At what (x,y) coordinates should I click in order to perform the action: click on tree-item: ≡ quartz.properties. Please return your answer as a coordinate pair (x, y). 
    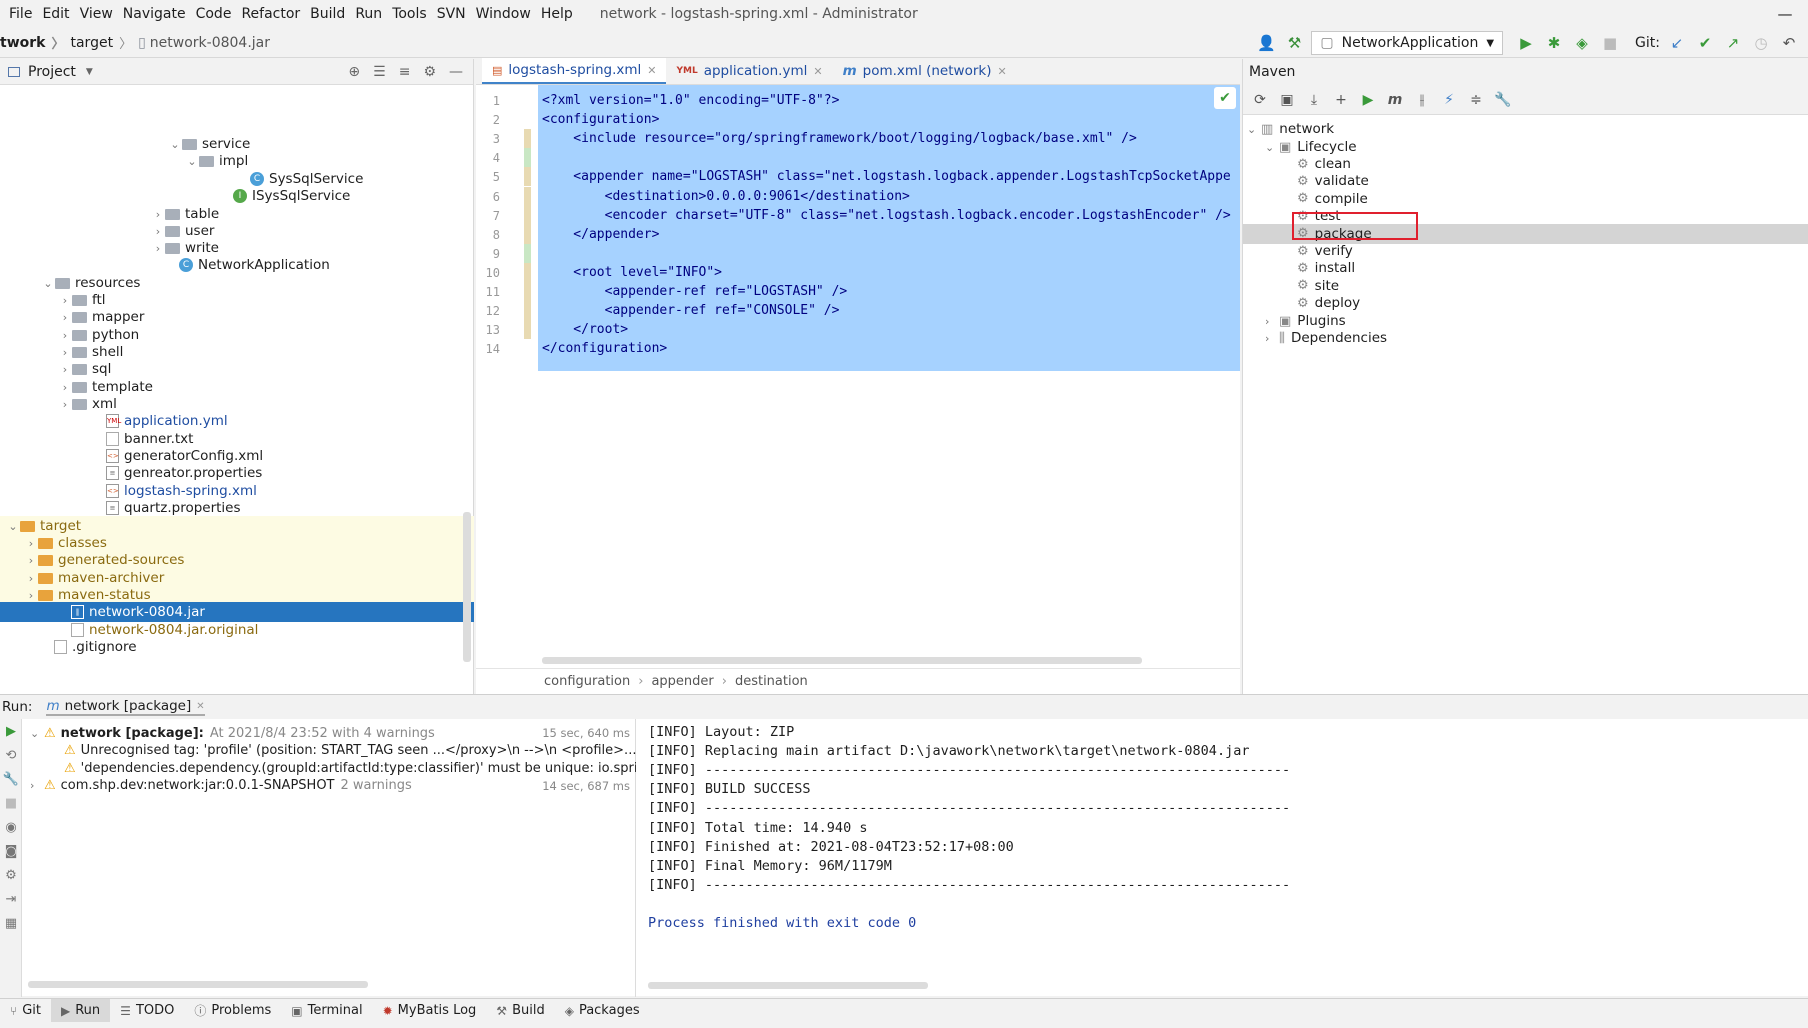
    Looking at the image, I should click on (237, 508).